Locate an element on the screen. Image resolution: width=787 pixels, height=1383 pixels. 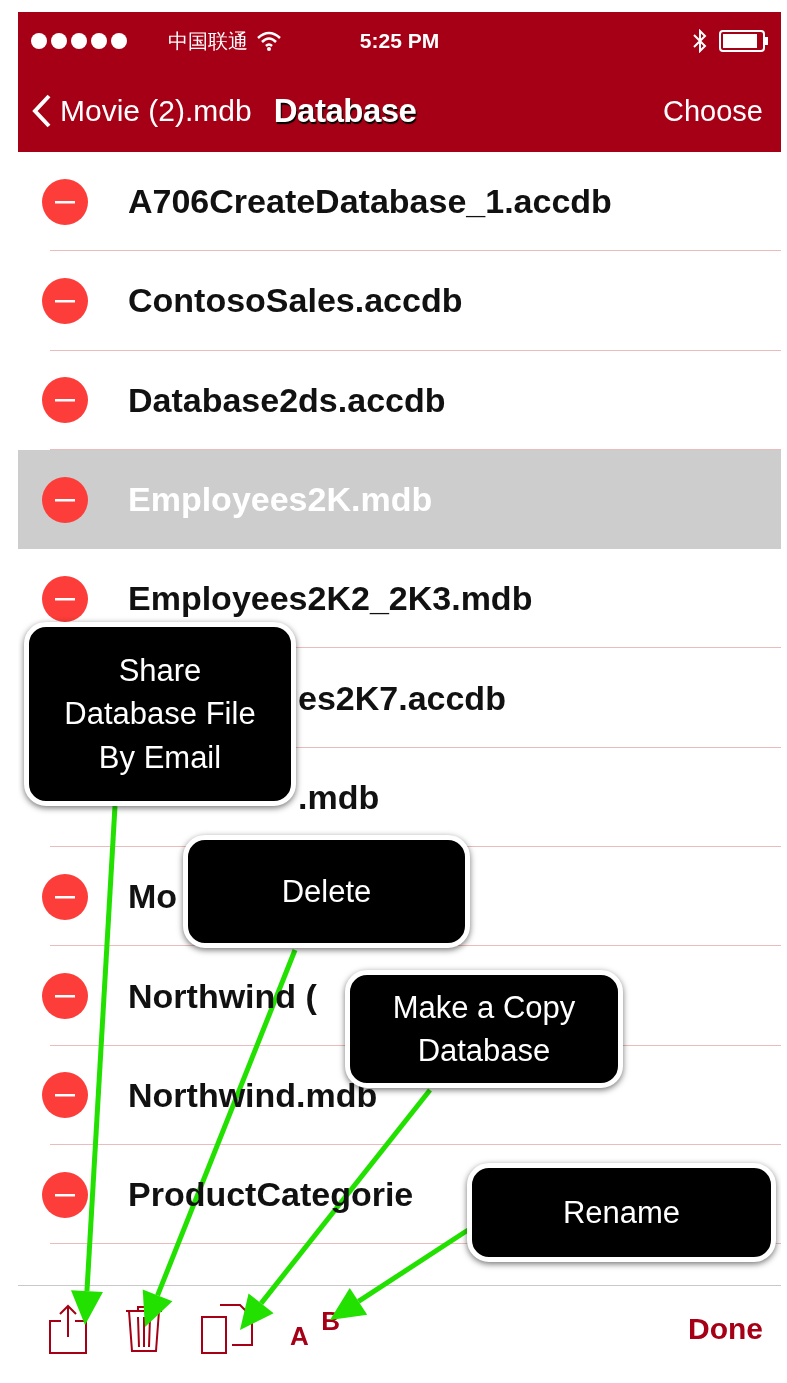
done-button: Done is located at coordinates (725, 1328).